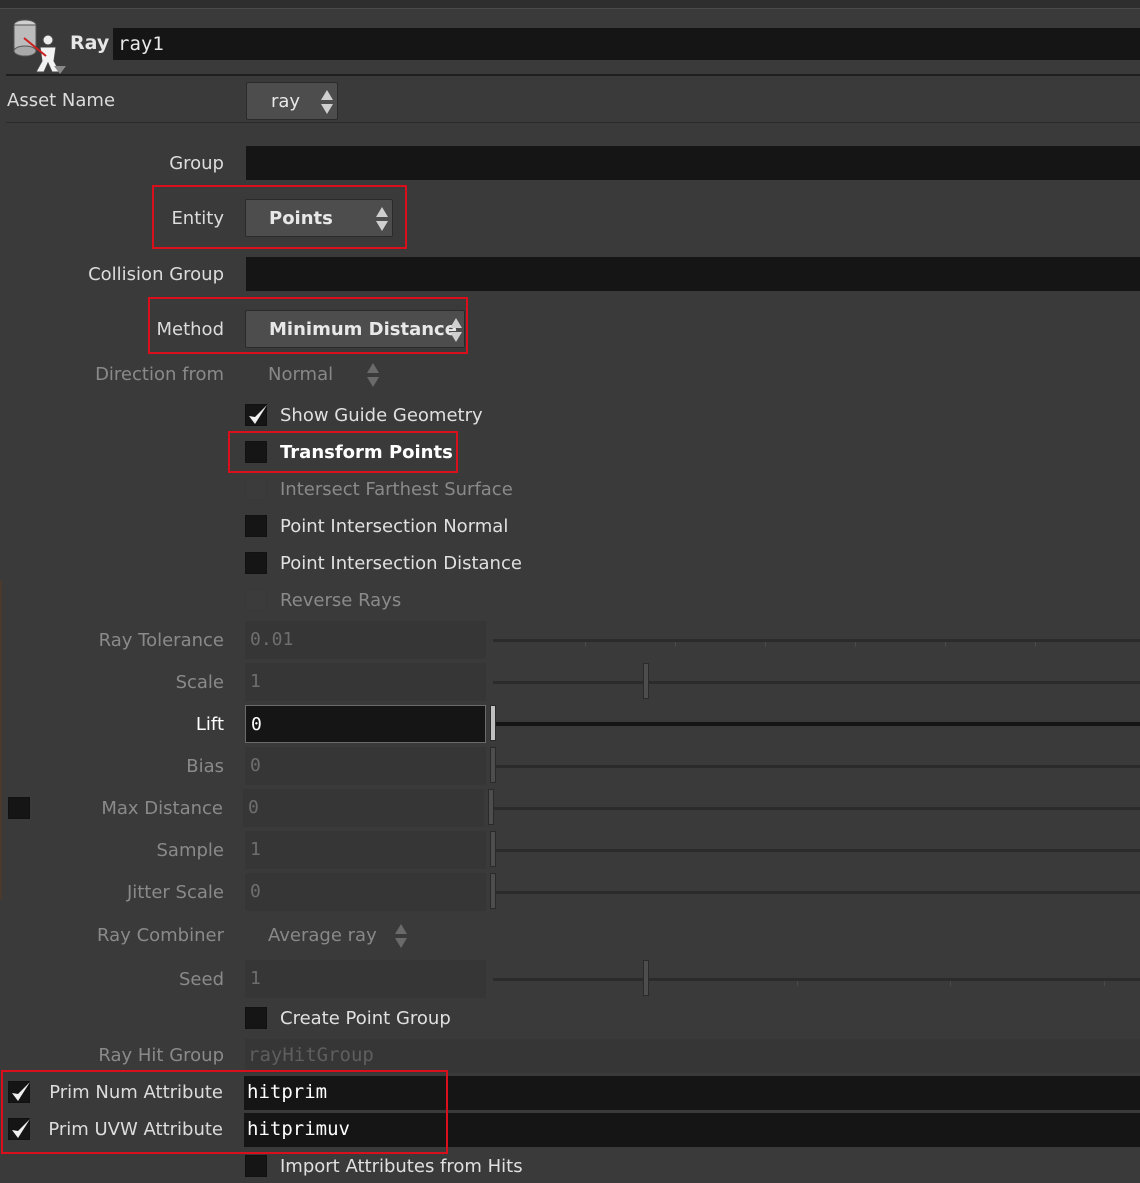 This screenshot has width=1140, height=1183. I want to click on lift-slider-knob, so click(493, 723).